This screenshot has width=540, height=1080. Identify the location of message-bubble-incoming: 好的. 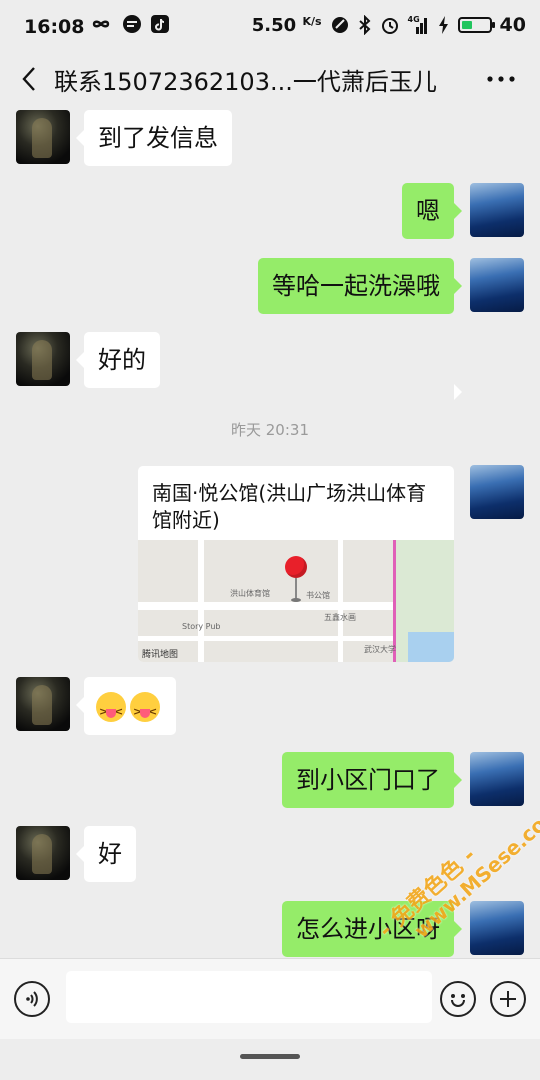
(118, 360).